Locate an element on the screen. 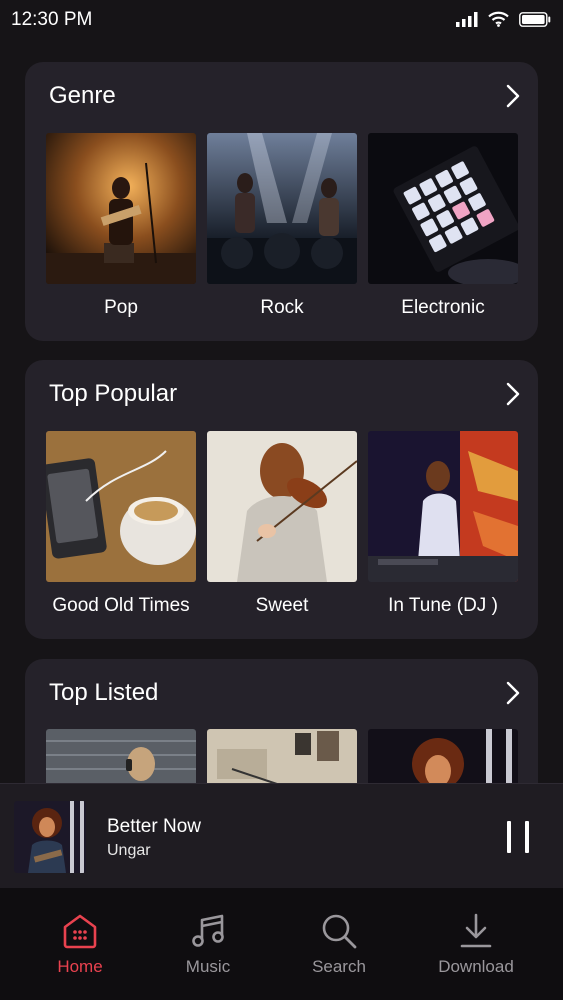 This screenshot has height=1000, width=563. cellular-signal-icon is located at coordinates (467, 19).